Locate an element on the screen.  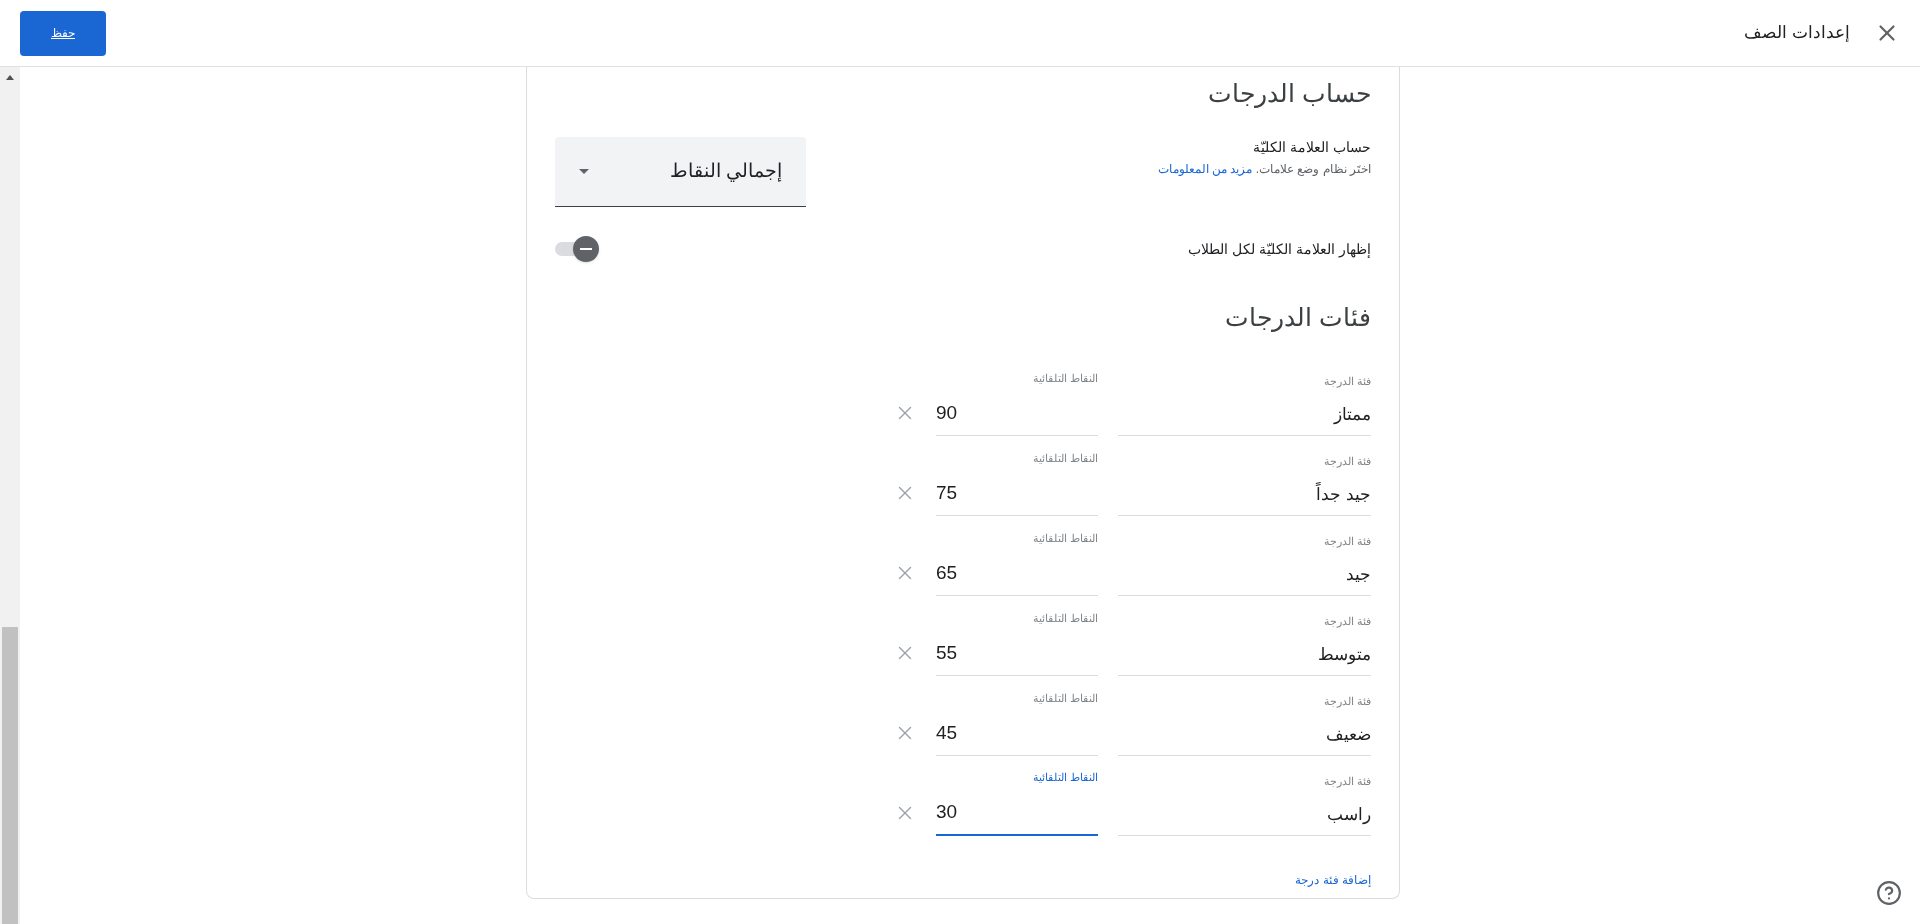
save-button: حفظ is located at coordinates (63, 33).